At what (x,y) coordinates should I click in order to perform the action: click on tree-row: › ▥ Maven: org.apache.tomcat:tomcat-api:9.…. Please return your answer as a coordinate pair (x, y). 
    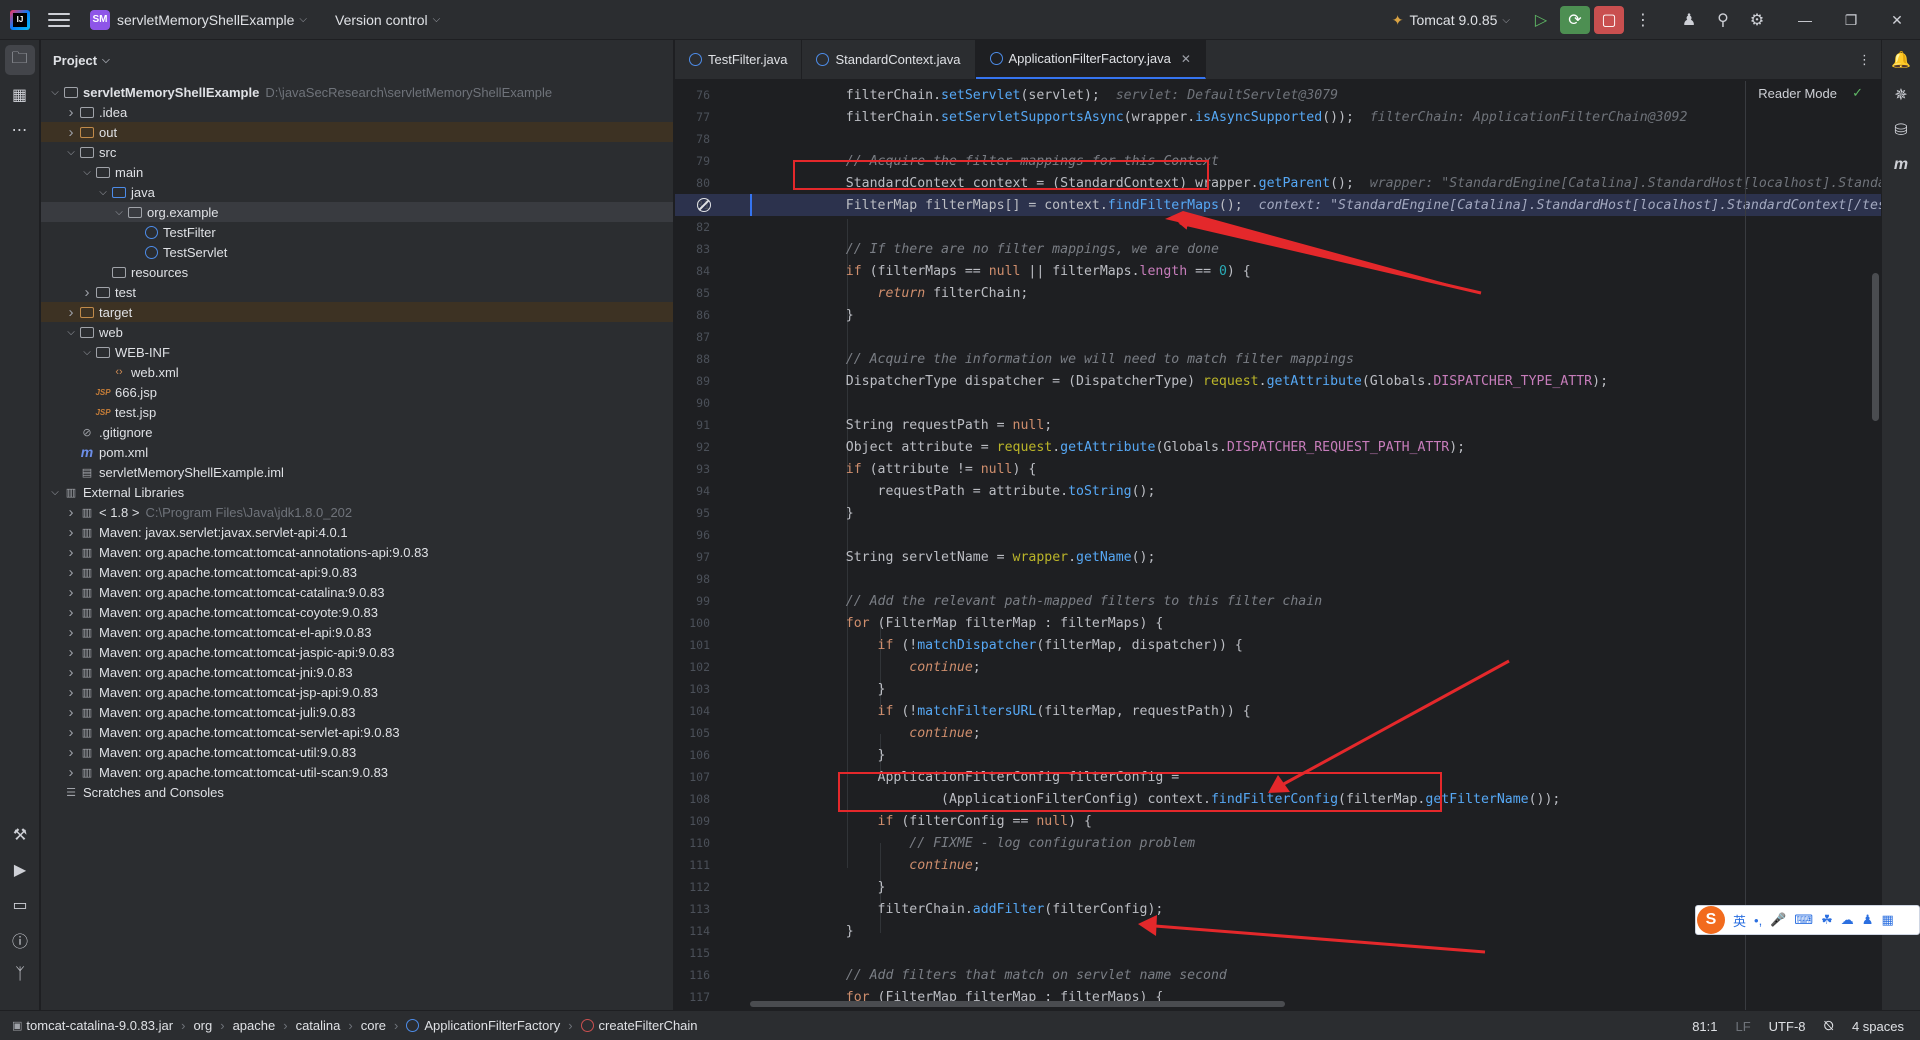
    Looking at the image, I should click on (357, 572).